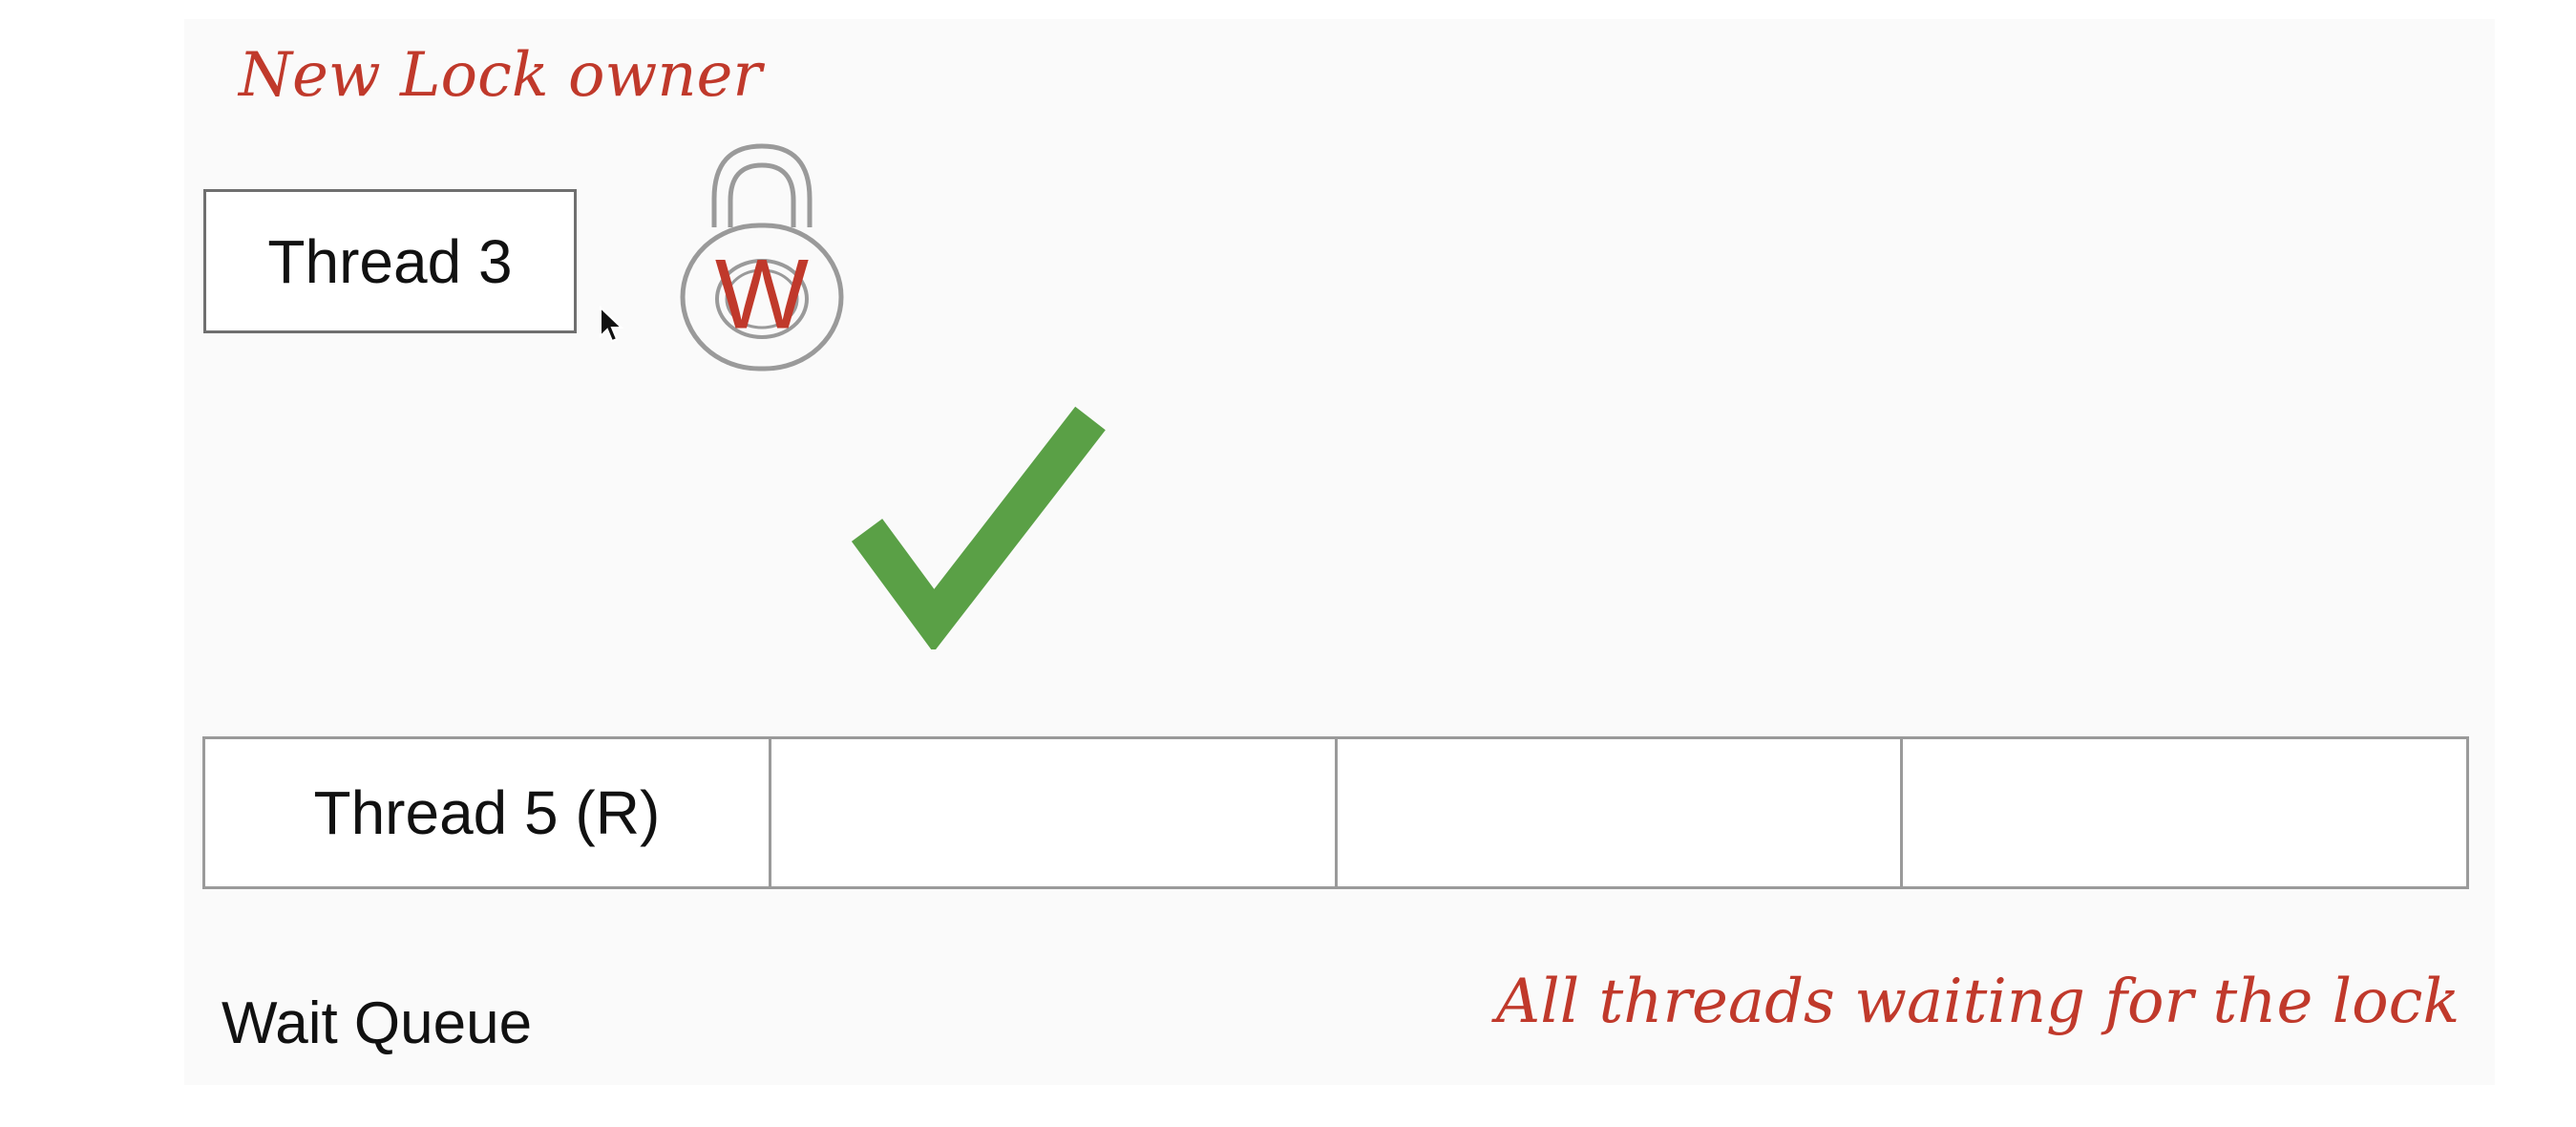 The image size is (2576, 1127). What do you see at coordinates (611, 324) in the screenshot?
I see `mouse-cursor-icon` at bounding box center [611, 324].